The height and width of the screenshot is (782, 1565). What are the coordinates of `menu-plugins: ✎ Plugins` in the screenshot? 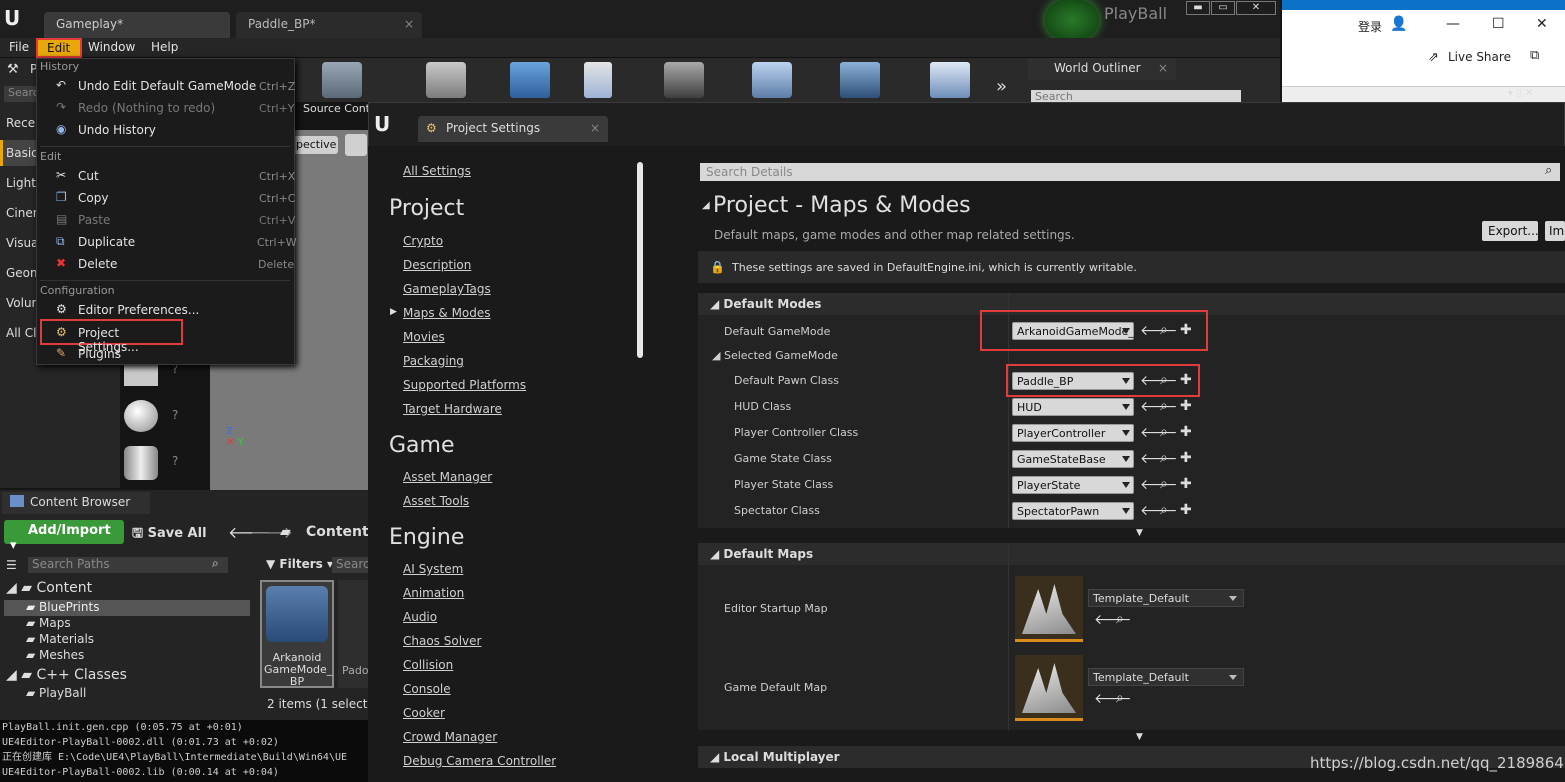 It's located at (173, 354).